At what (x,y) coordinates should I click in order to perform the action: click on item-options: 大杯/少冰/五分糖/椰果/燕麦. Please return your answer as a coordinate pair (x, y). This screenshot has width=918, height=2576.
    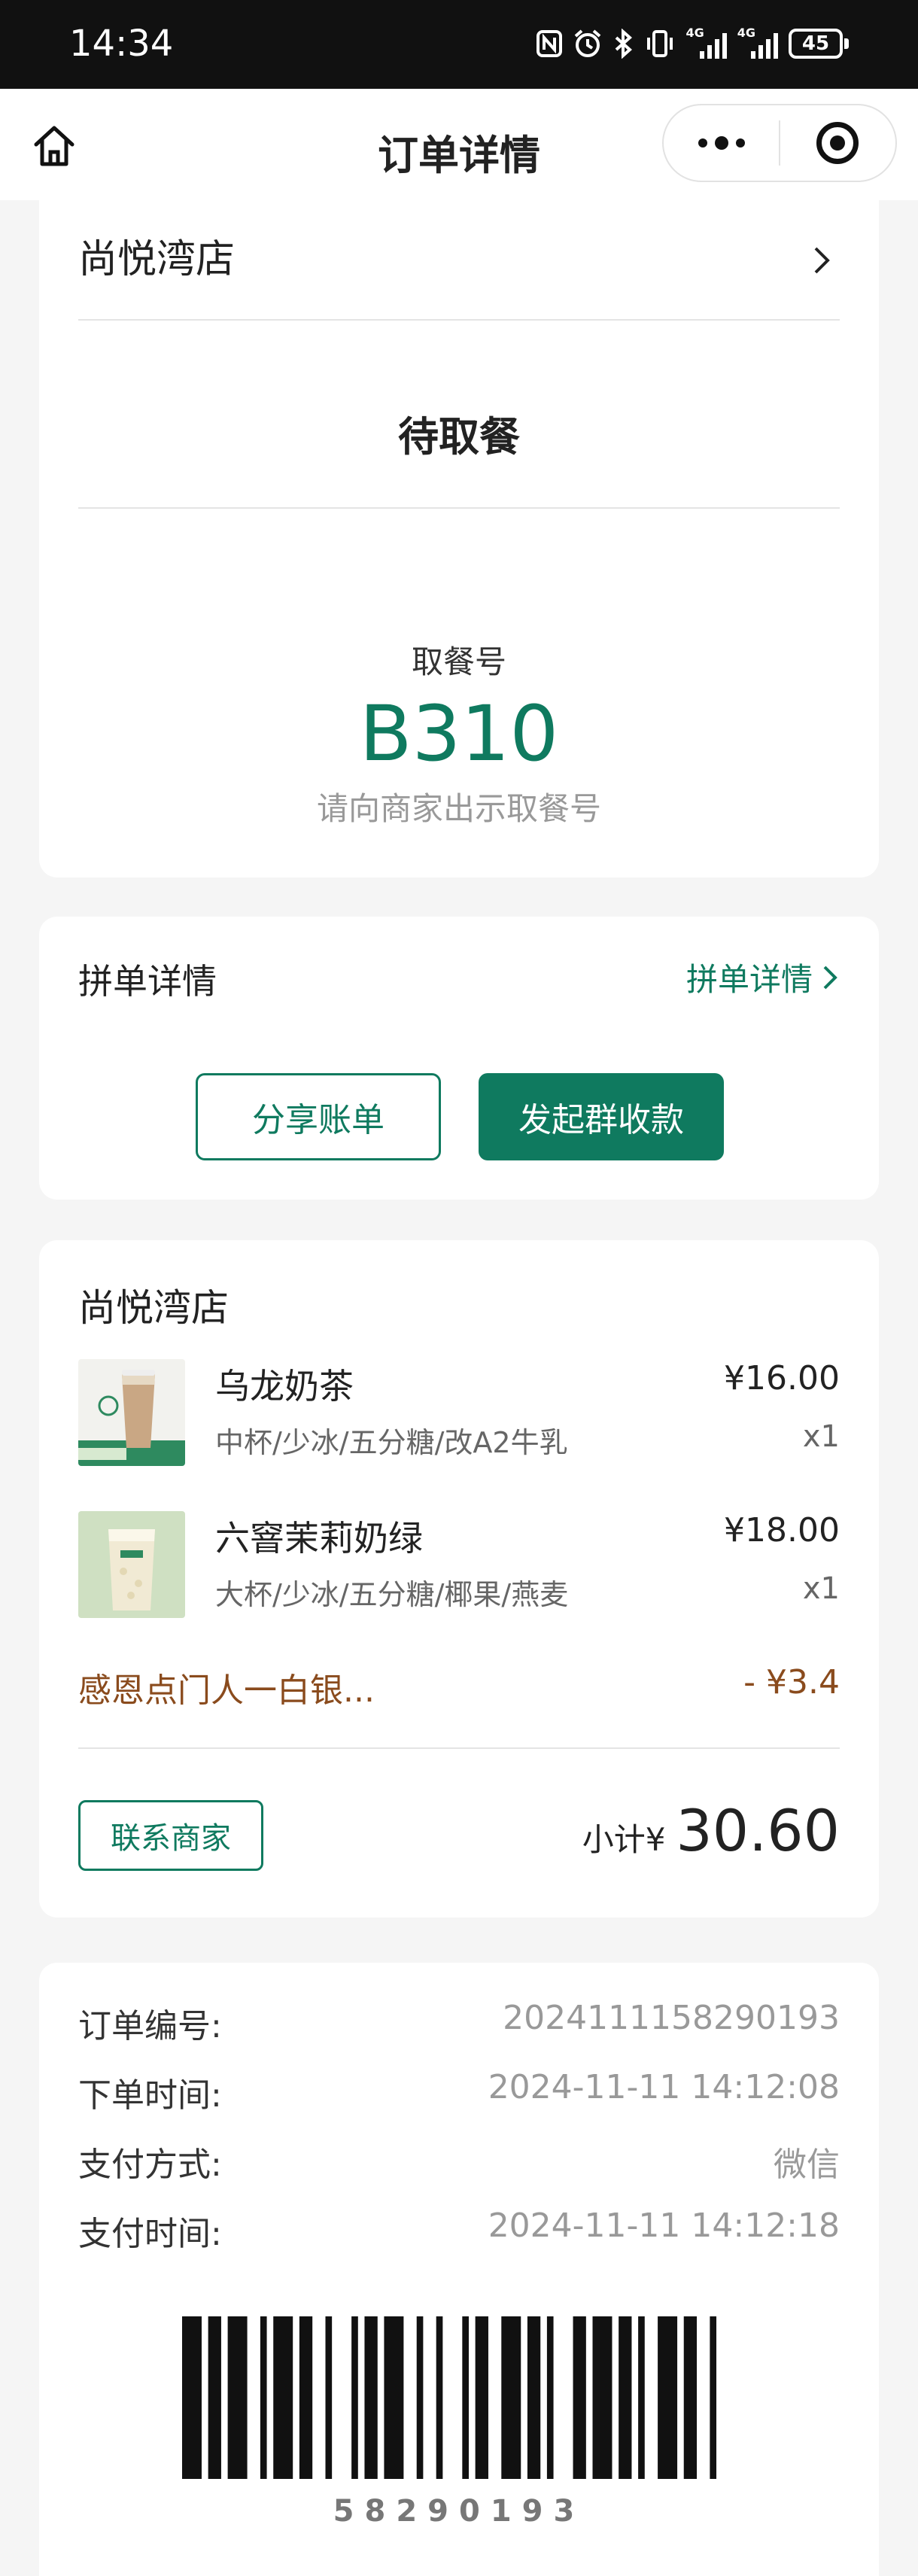
    Looking at the image, I should click on (392, 1594).